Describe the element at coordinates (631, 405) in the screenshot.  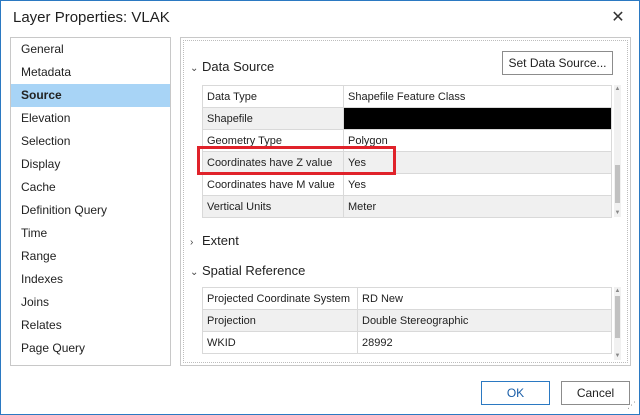
I see `resize-grip-icon: ⋰` at that location.